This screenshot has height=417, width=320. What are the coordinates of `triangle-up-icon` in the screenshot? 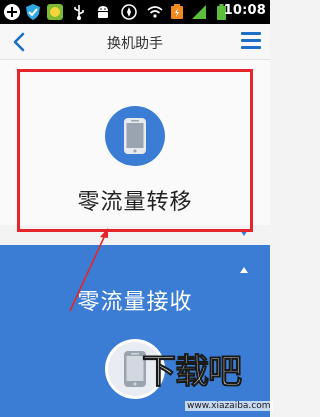 It's located at (244, 270).